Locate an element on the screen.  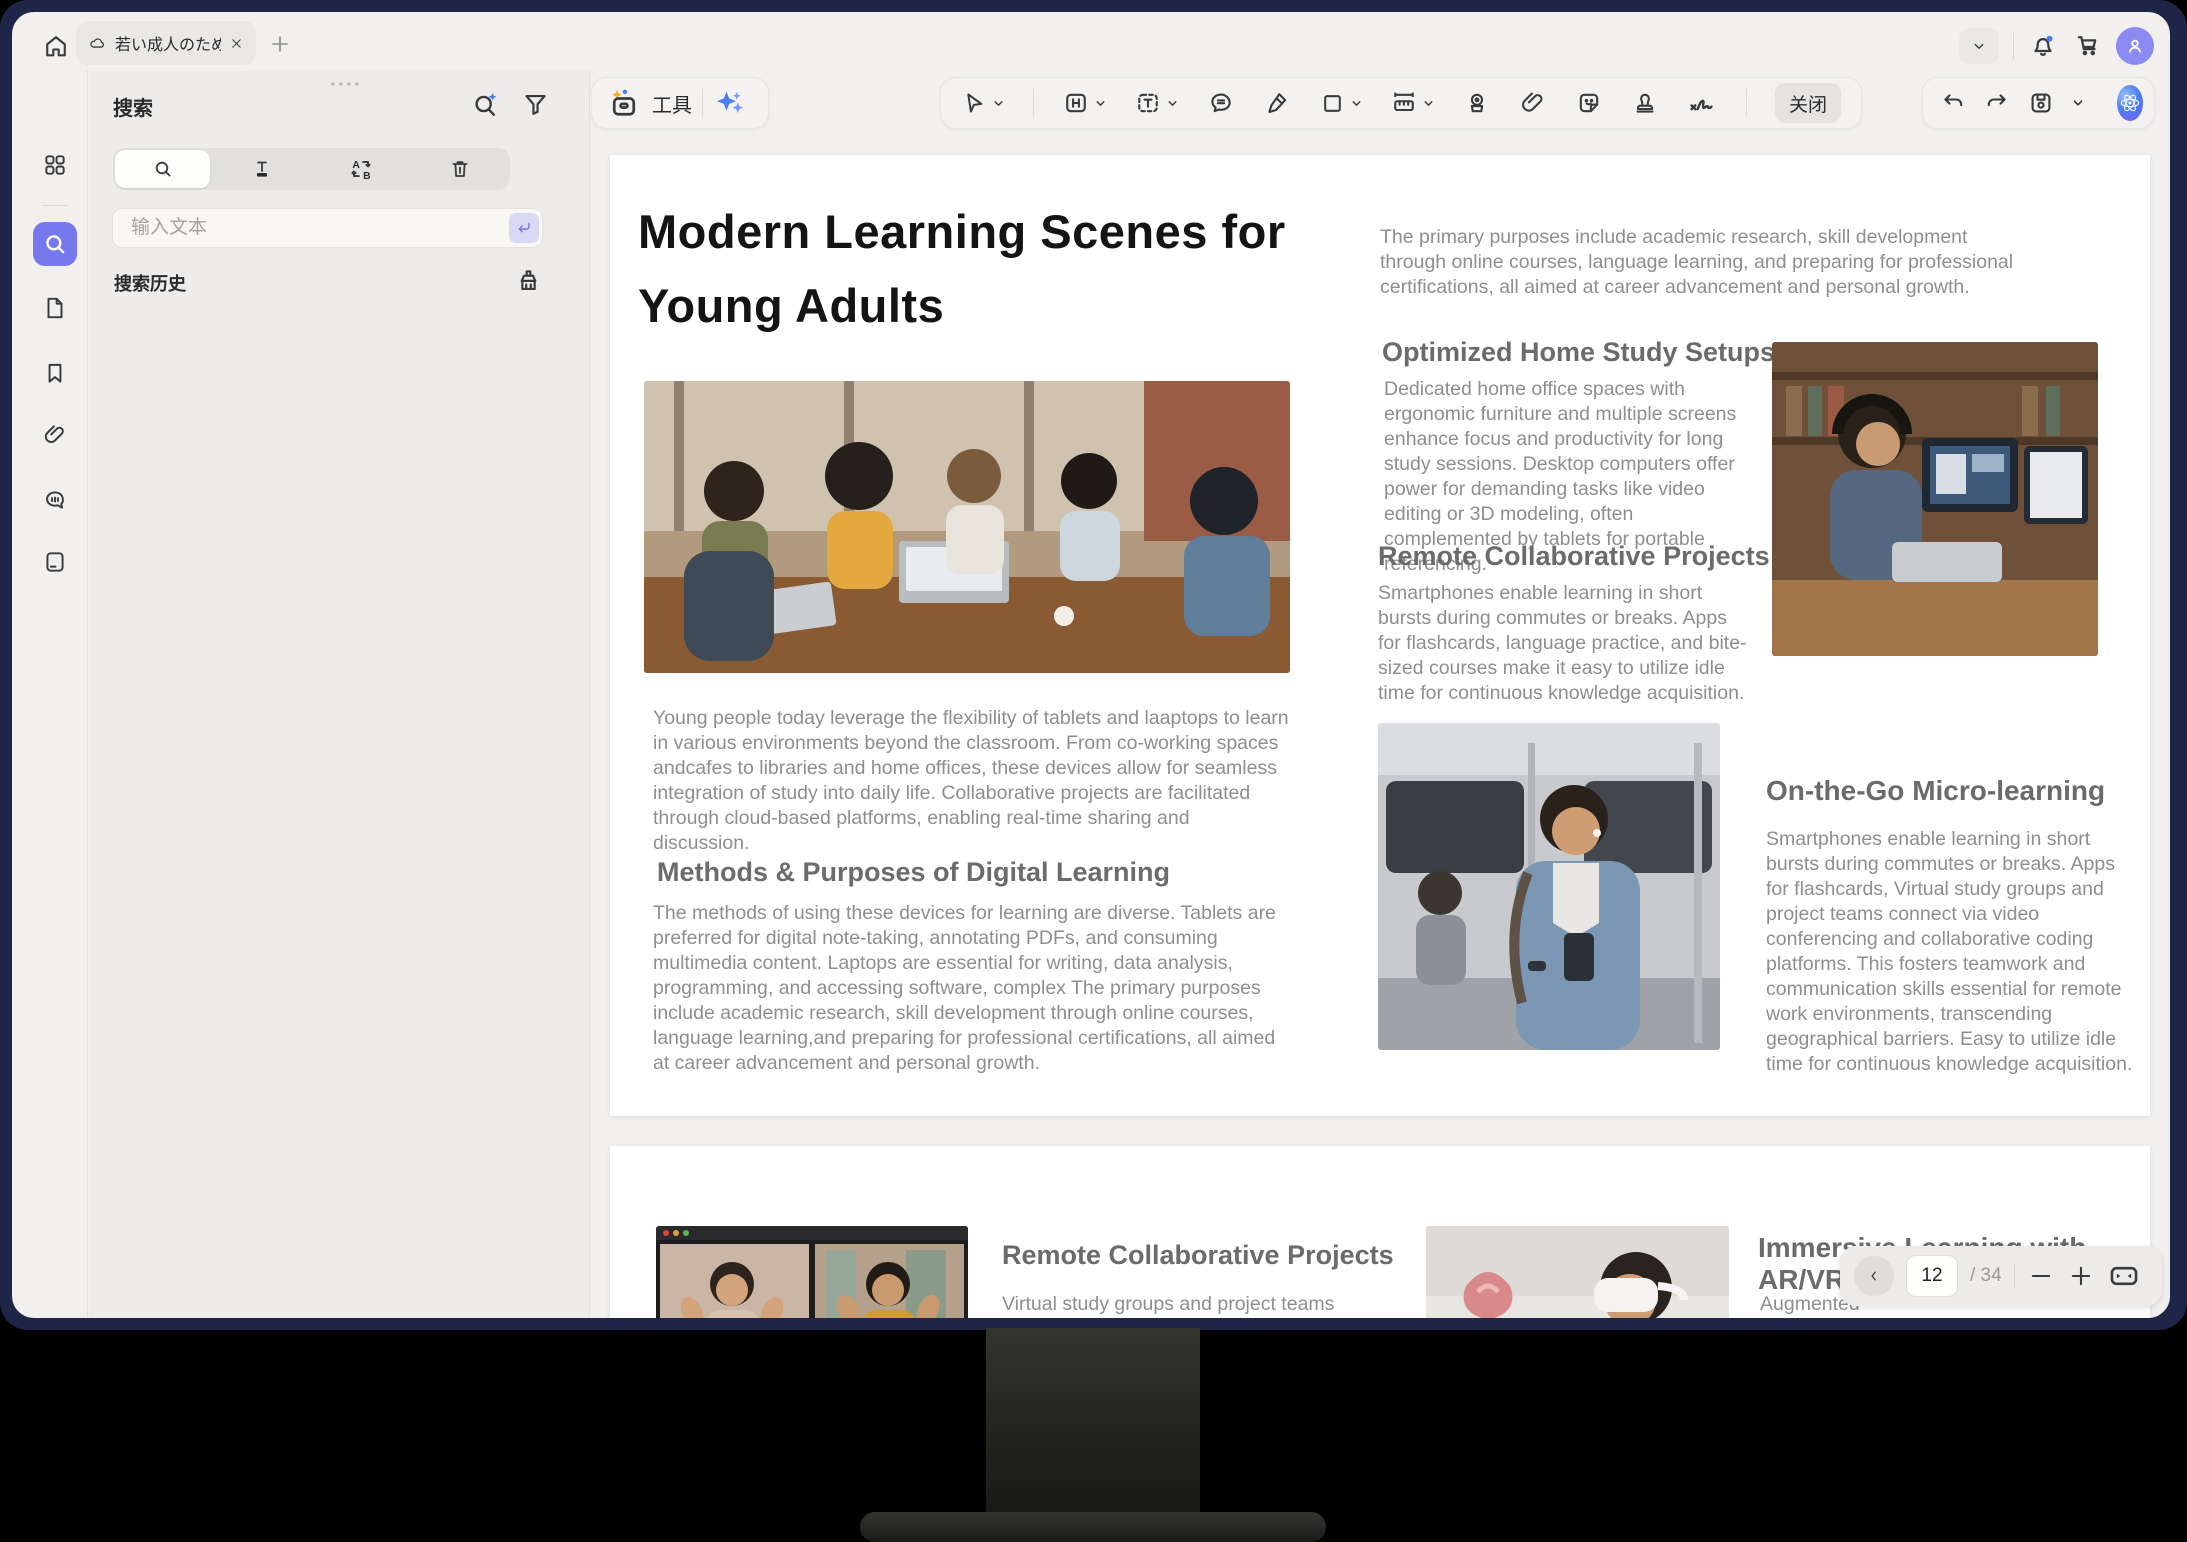
sidebar-item-search is located at coordinates (55, 244).